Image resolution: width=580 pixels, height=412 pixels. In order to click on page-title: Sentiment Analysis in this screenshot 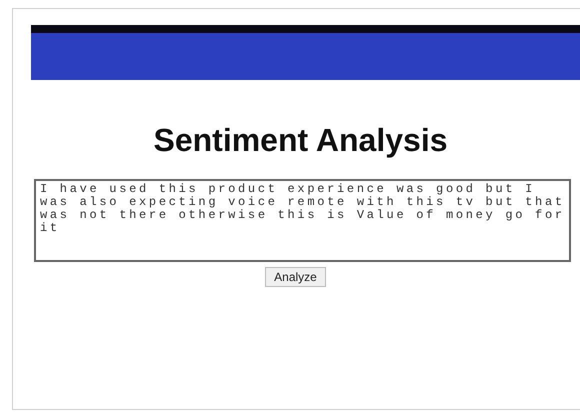, I will do `click(300, 140)`.